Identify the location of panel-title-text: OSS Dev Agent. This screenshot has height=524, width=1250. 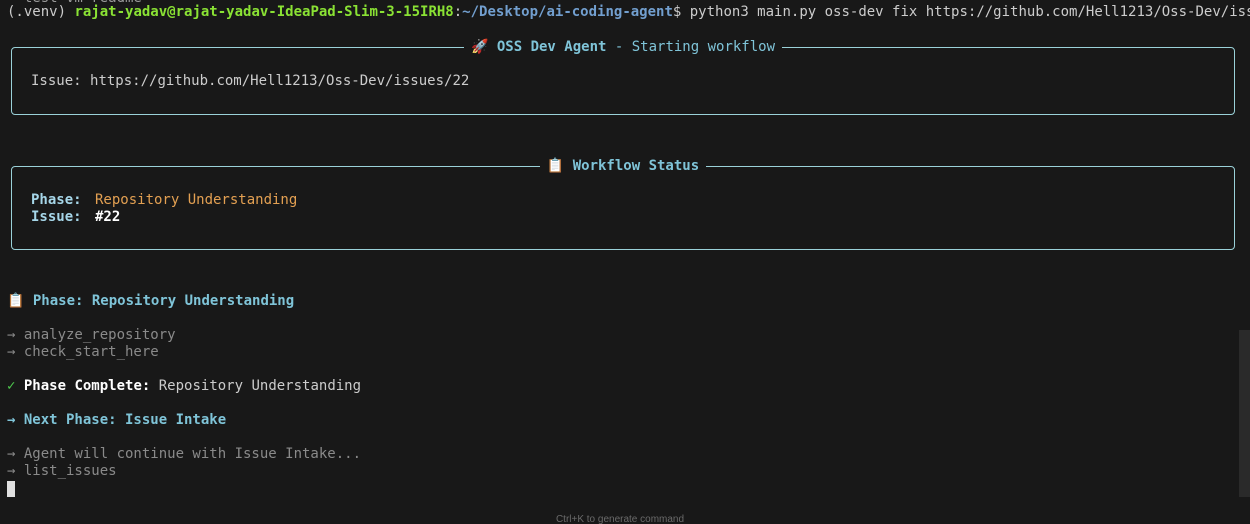
(551, 47).